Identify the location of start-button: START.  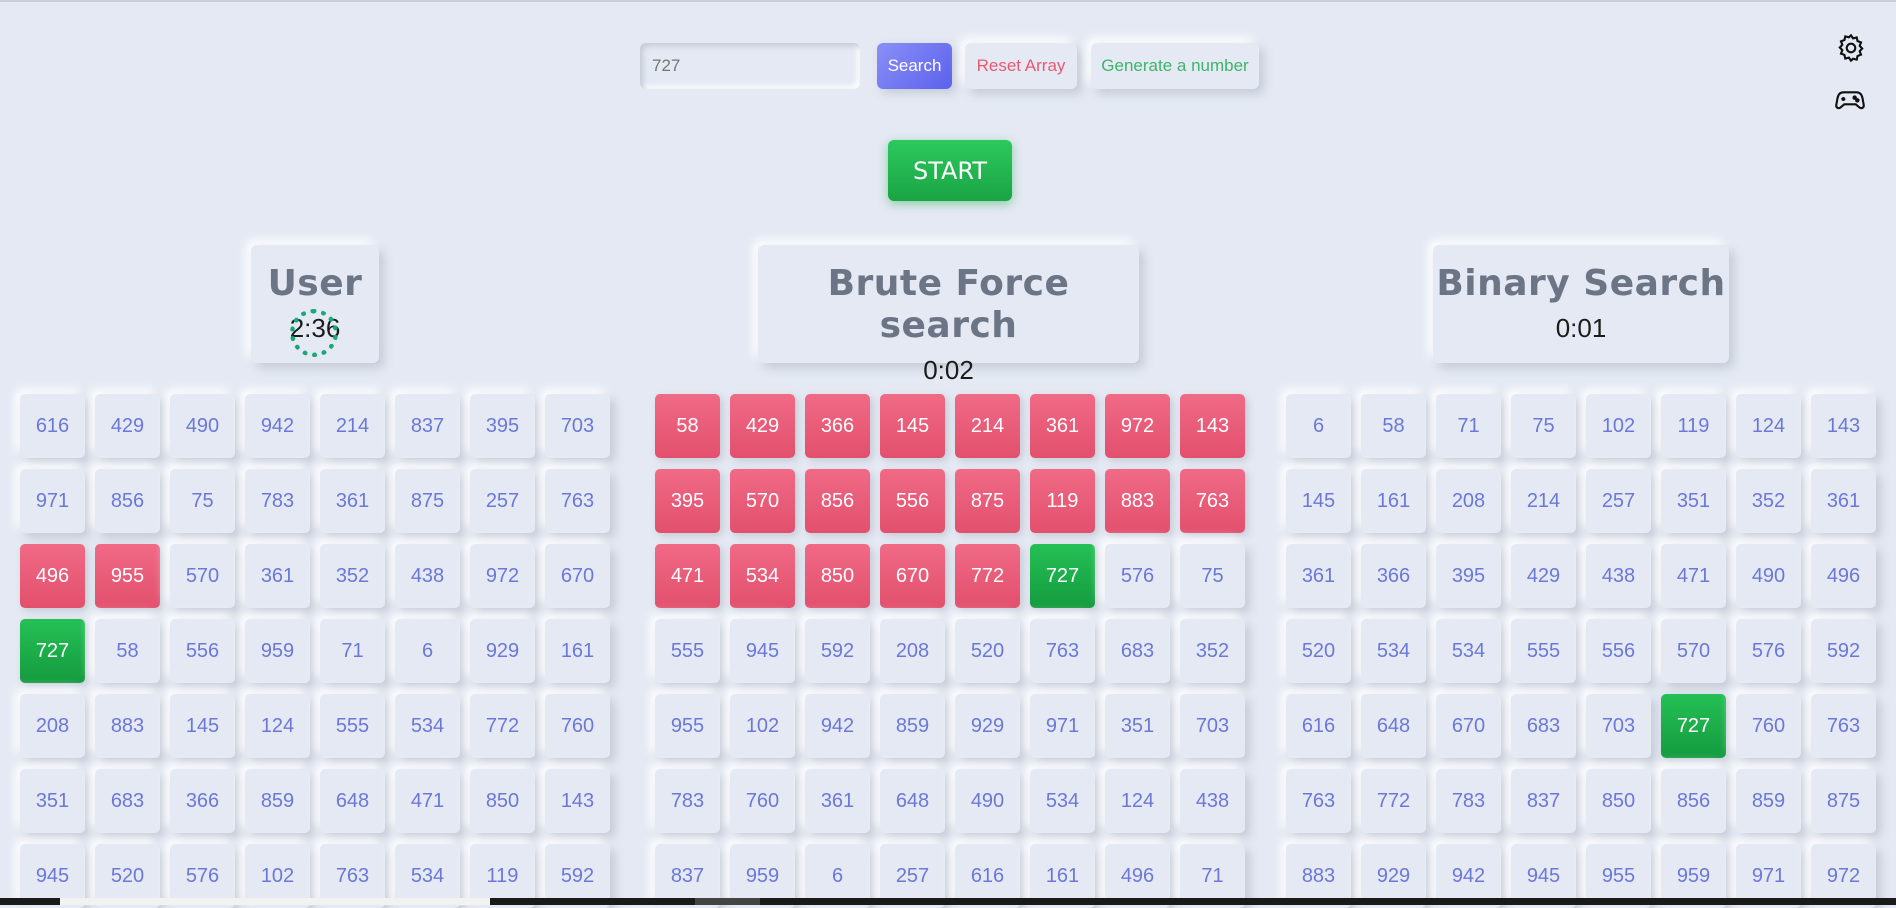
(950, 170).